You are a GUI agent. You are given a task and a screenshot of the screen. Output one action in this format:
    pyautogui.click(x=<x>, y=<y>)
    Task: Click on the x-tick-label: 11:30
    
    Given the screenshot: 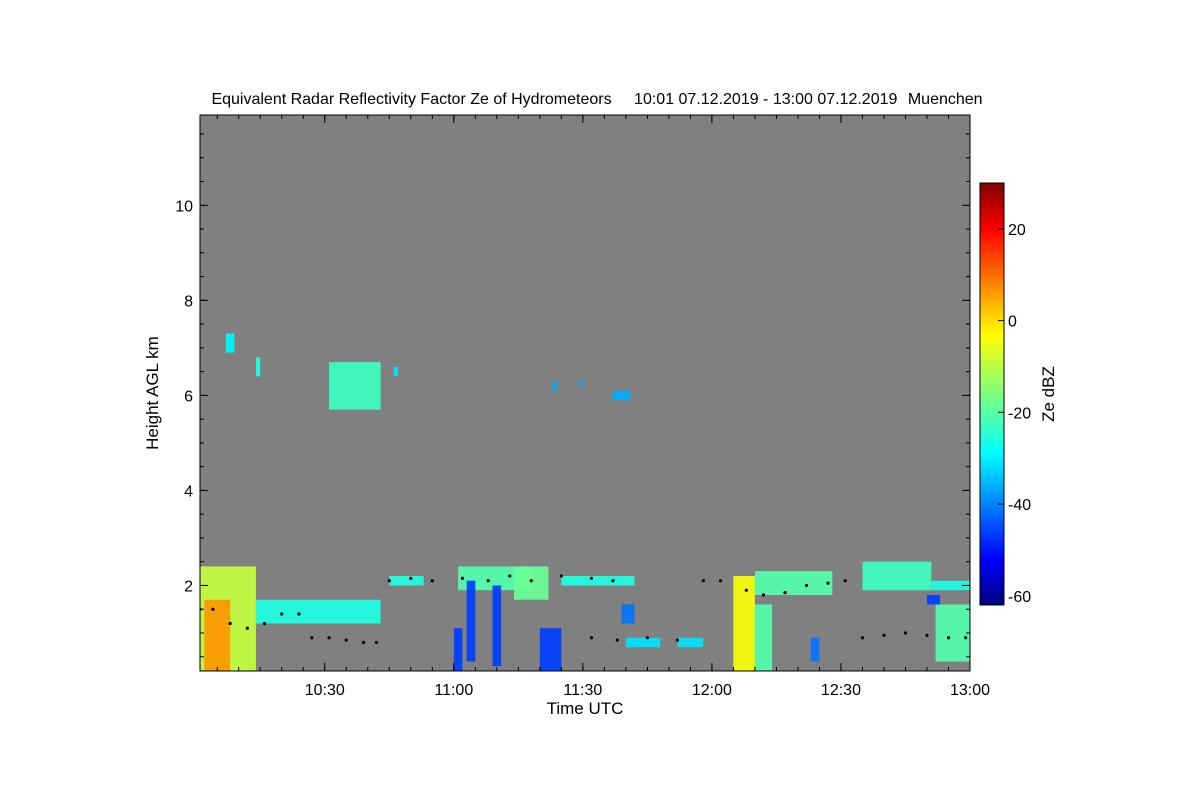 What is the action you would take?
    pyautogui.click(x=582, y=690)
    